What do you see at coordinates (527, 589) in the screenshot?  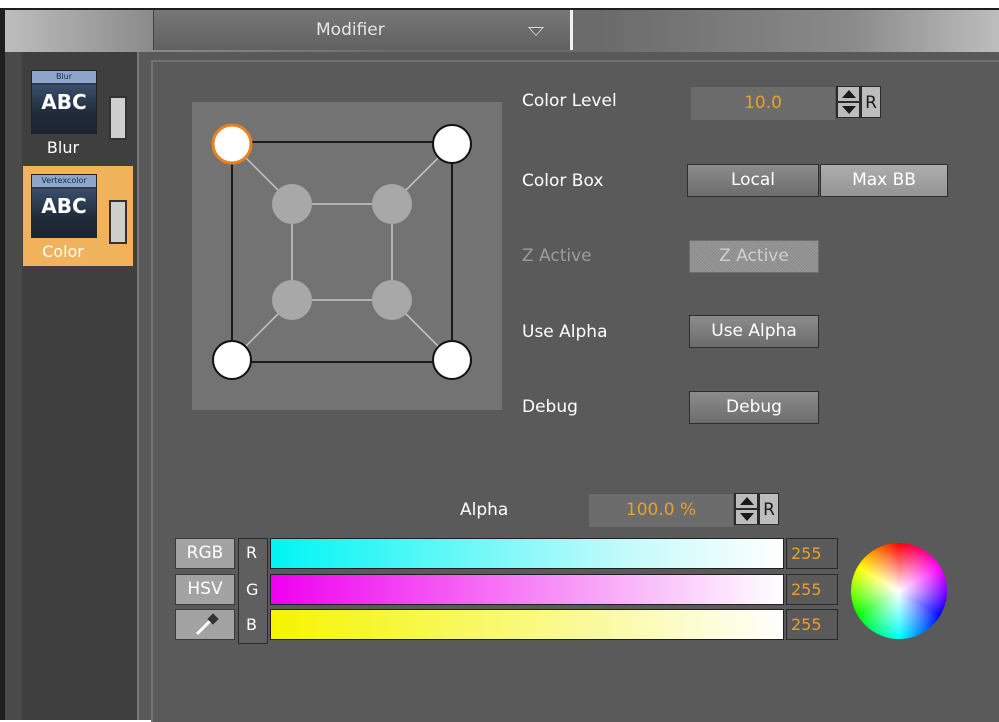 I see `channel-g-slider` at bounding box center [527, 589].